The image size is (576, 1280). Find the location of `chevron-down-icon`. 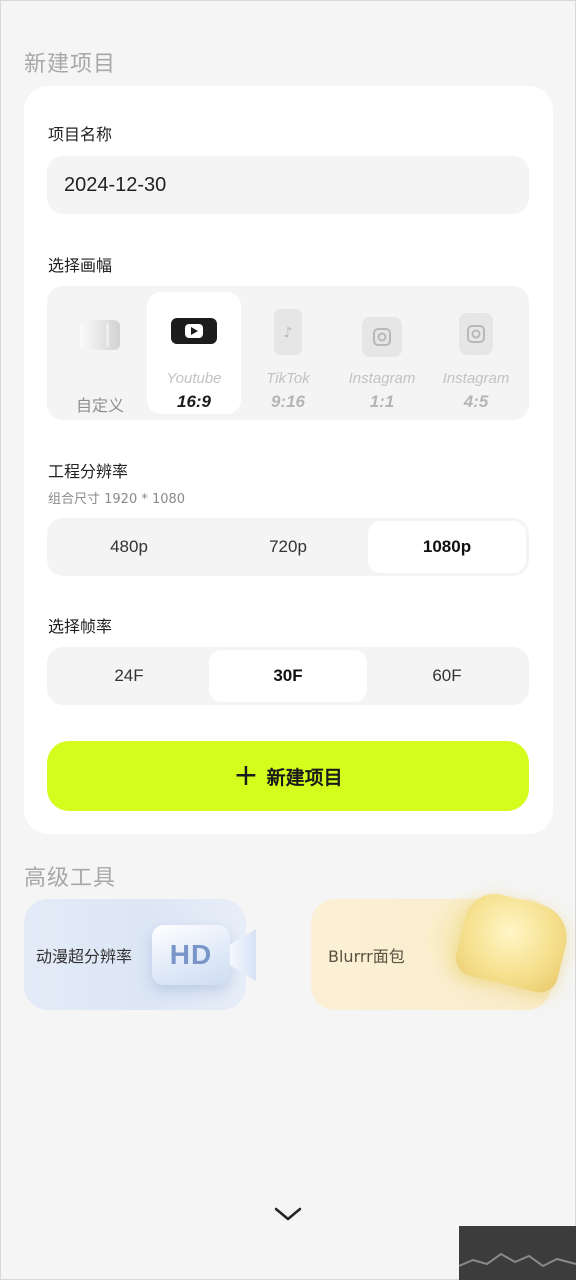

chevron-down-icon is located at coordinates (288, 1214).